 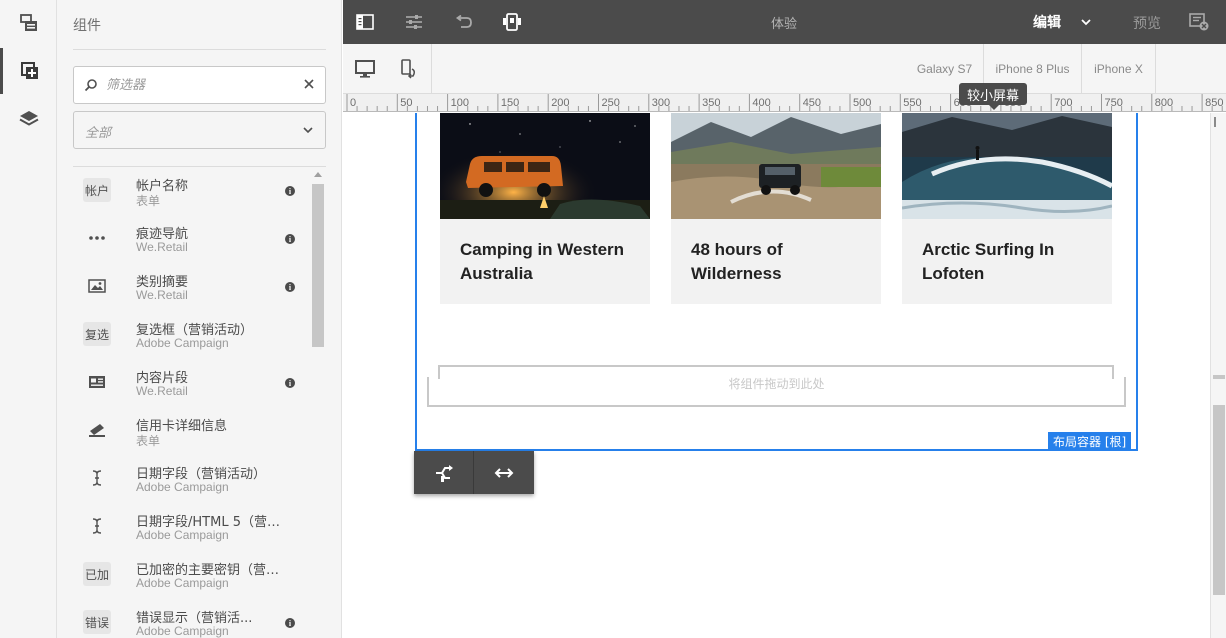 I want to click on toggle-side-panel-button, so click(x=365, y=22).